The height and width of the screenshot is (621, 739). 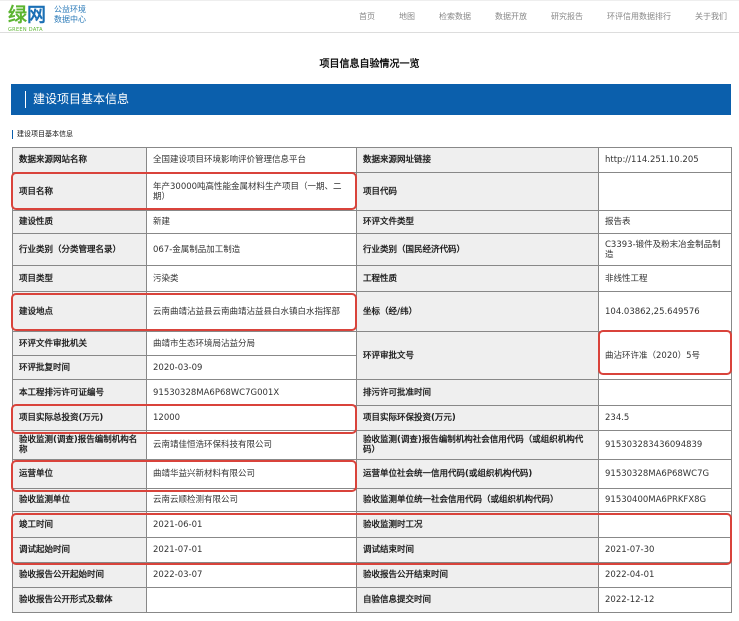 I want to click on nav-ranking: 环评信用数据排行, so click(x=639, y=16).